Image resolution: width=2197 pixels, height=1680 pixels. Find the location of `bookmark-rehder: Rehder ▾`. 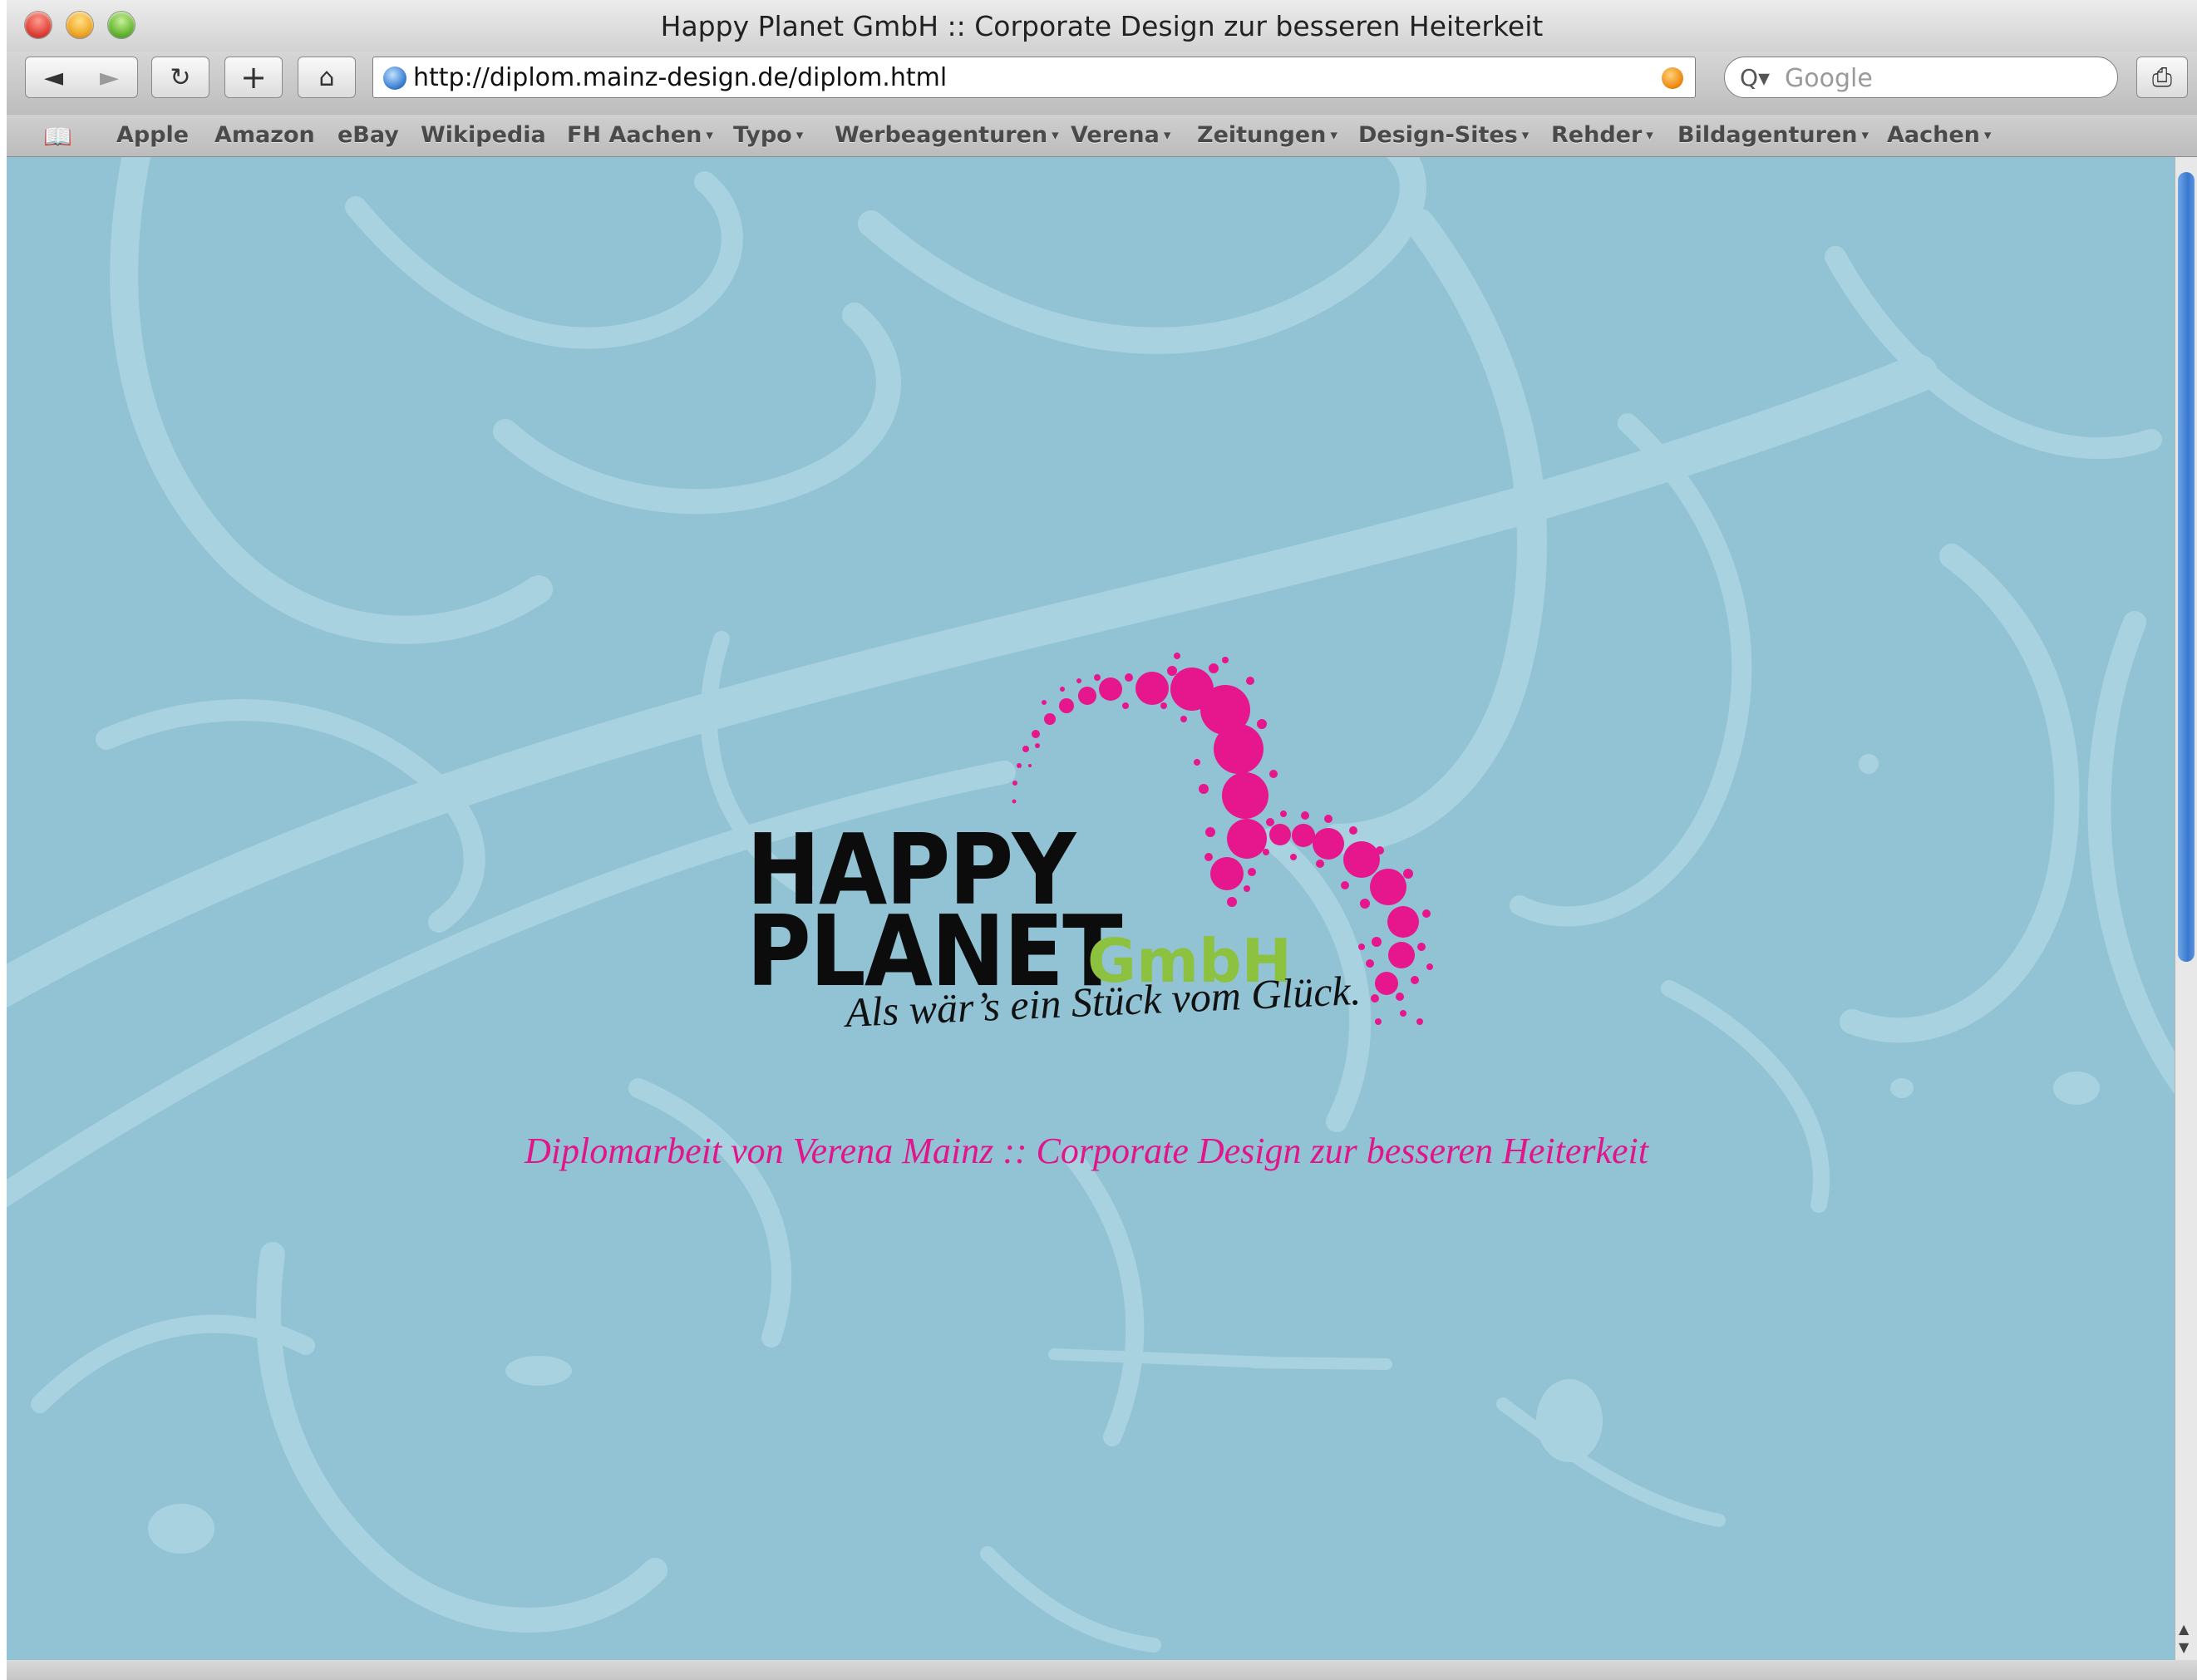

bookmark-rehder: Rehder ▾ is located at coordinates (1602, 135).